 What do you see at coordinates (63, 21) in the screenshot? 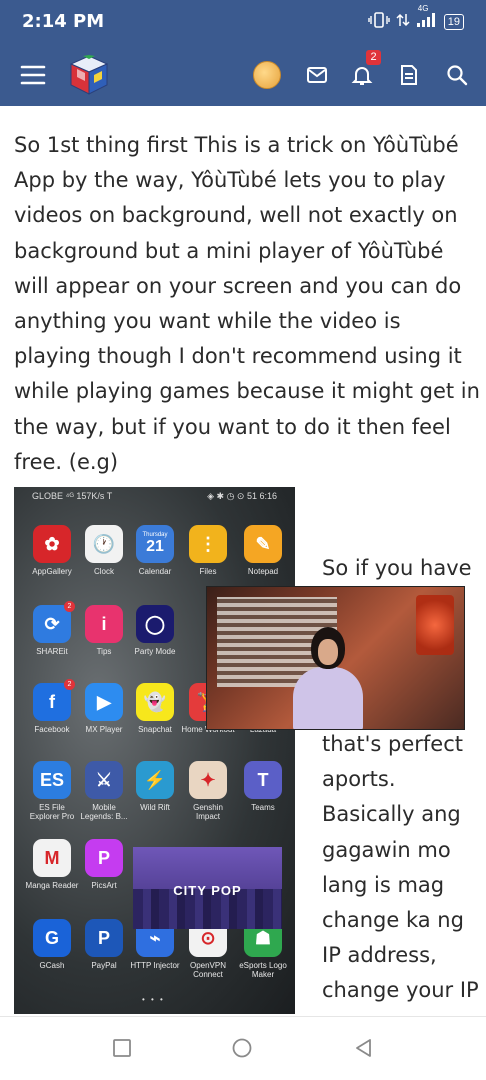
I see `status-time: 2:14 PM` at bounding box center [63, 21].